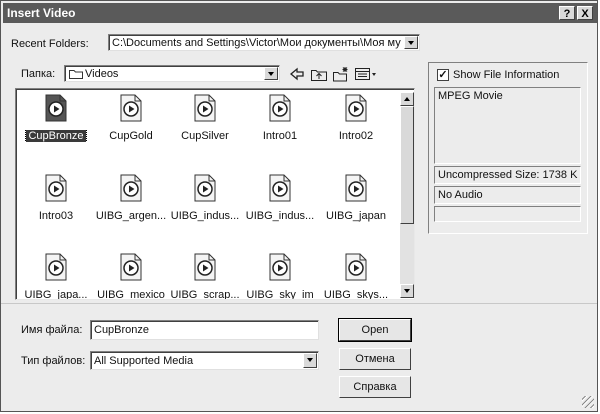 The width and height of the screenshot is (600, 414). Describe the element at coordinates (507, 125) in the screenshot. I see `file-type-box: MPEG Movie` at that location.